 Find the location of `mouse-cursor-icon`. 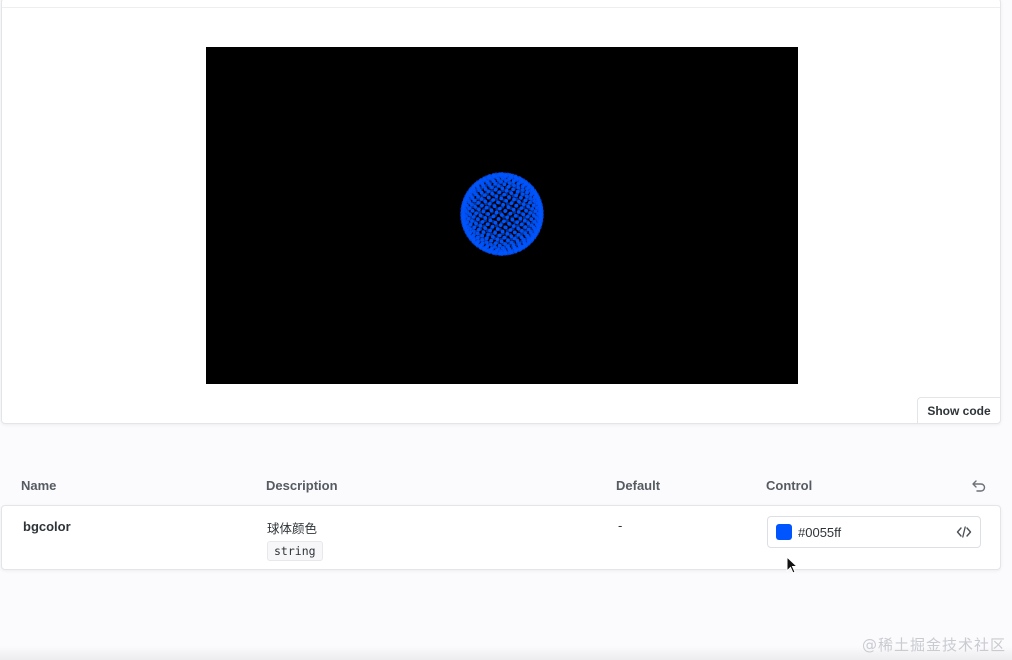

mouse-cursor-icon is located at coordinates (792, 565).